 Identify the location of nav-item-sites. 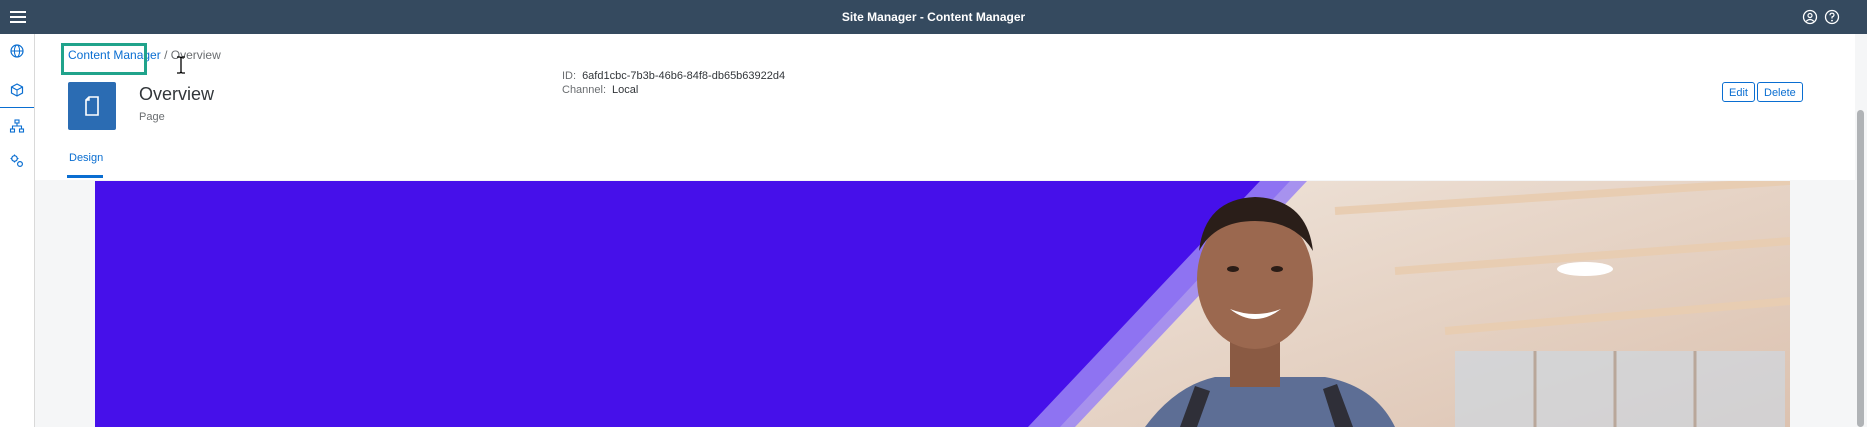
(17, 51).